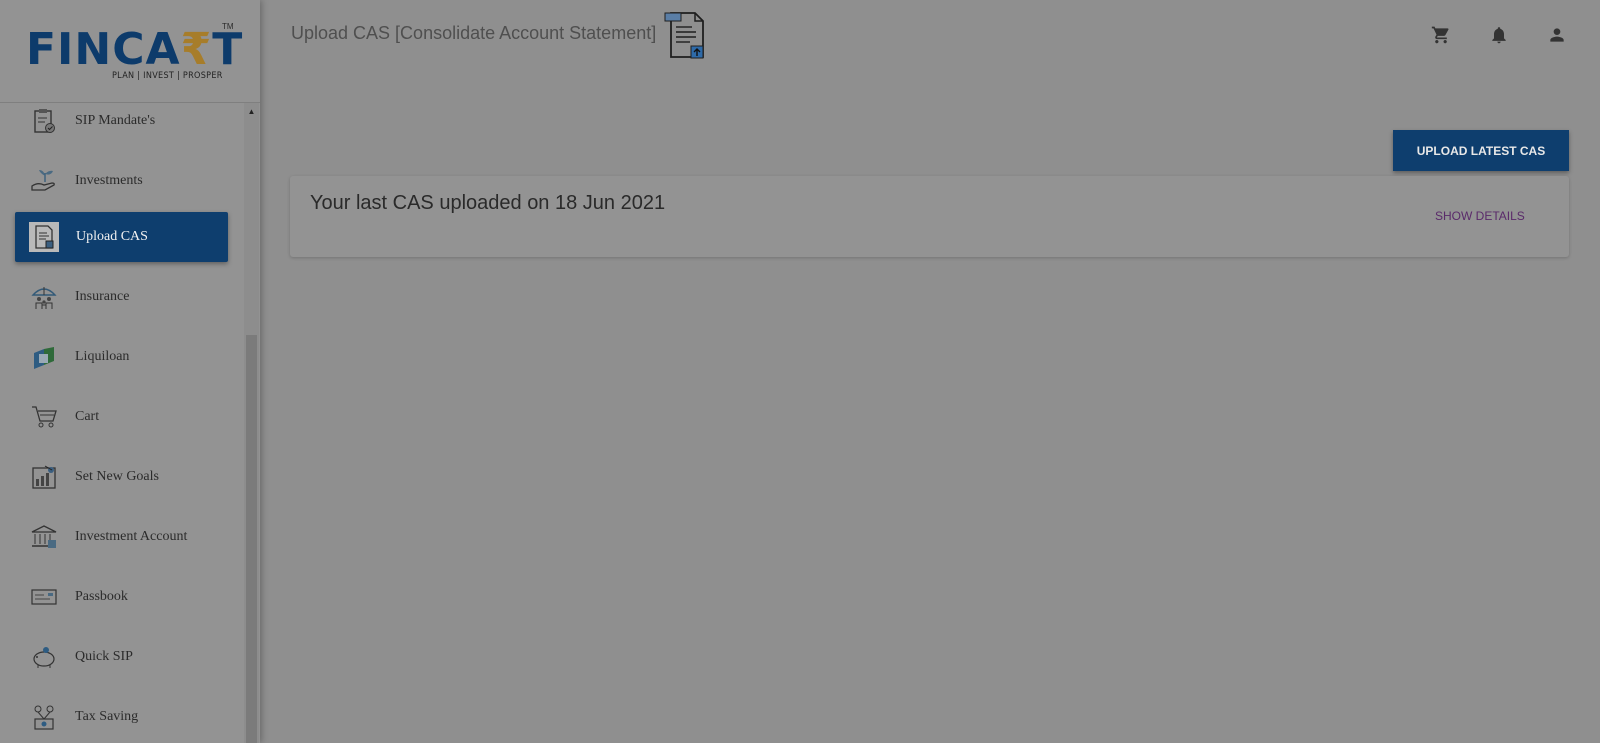 This screenshot has width=1600, height=743. I want to click on hand-plant-icon, so click(44, 181).